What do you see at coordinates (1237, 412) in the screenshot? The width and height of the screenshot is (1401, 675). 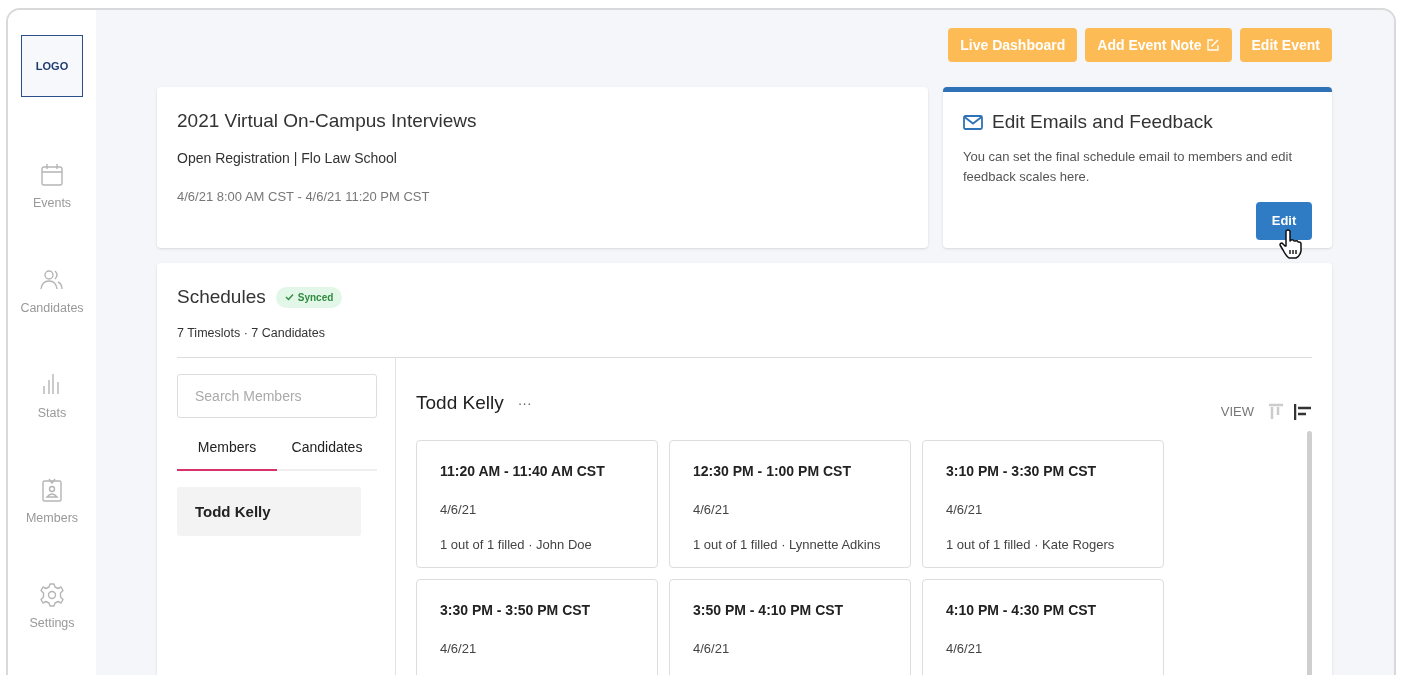 I see `view-label: VIEW` at bounding box center [1237, 412].